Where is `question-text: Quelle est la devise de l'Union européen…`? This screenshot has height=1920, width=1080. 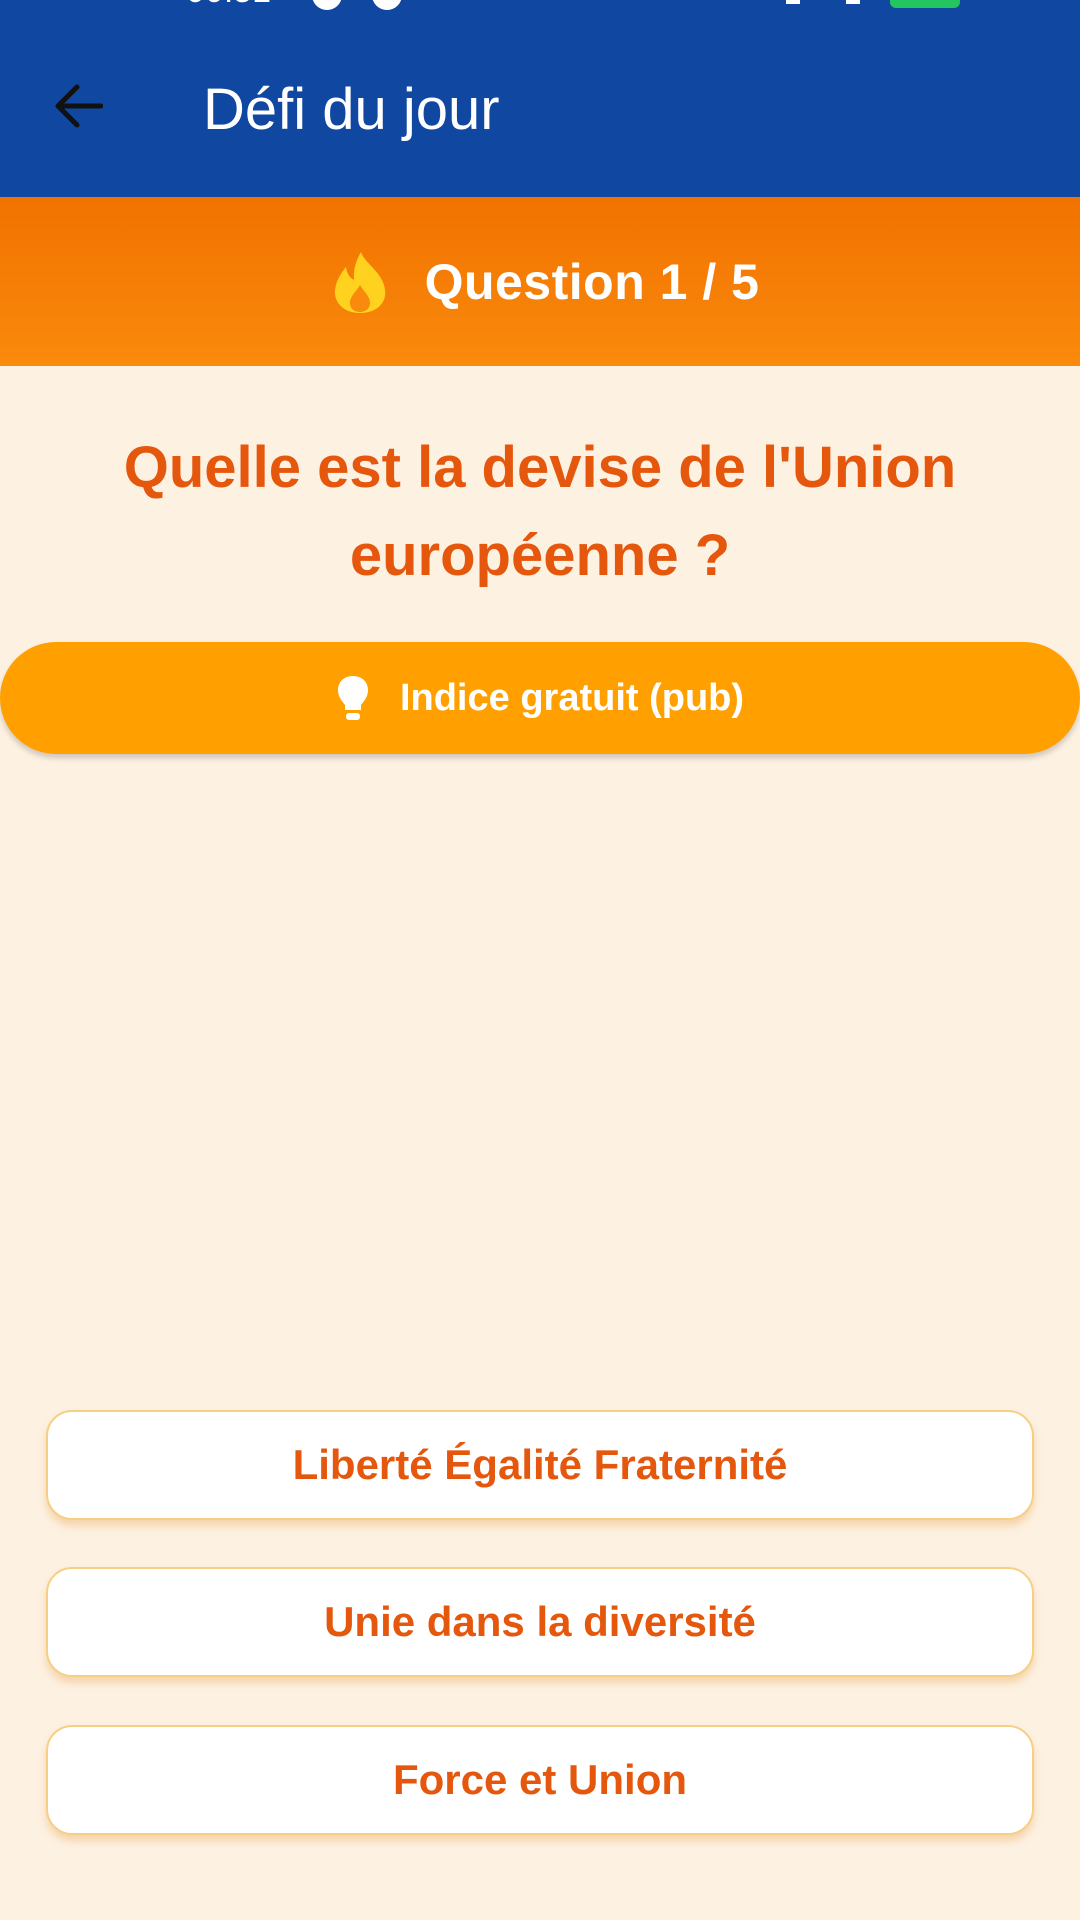
question-text: Quelle est la devise de l'Union européen… is located at coordinates (540, 511).